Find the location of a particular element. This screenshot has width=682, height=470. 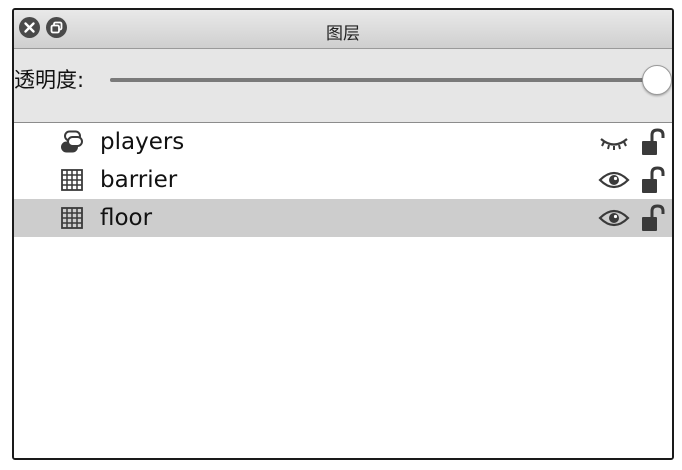

opacity-slider is located at coordinates (391, 80).